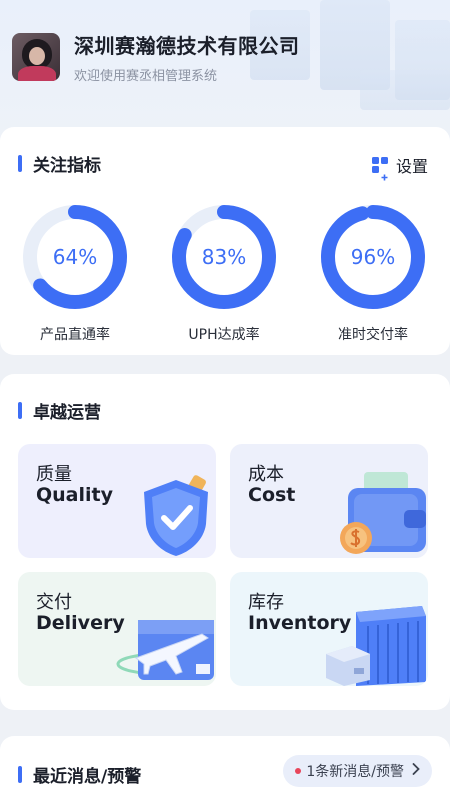  Describe the element at coordinates (146, 76) in the screenshot. I see `welcome-subtitle: 欢迎使用赛丞相管理系统` at that location.